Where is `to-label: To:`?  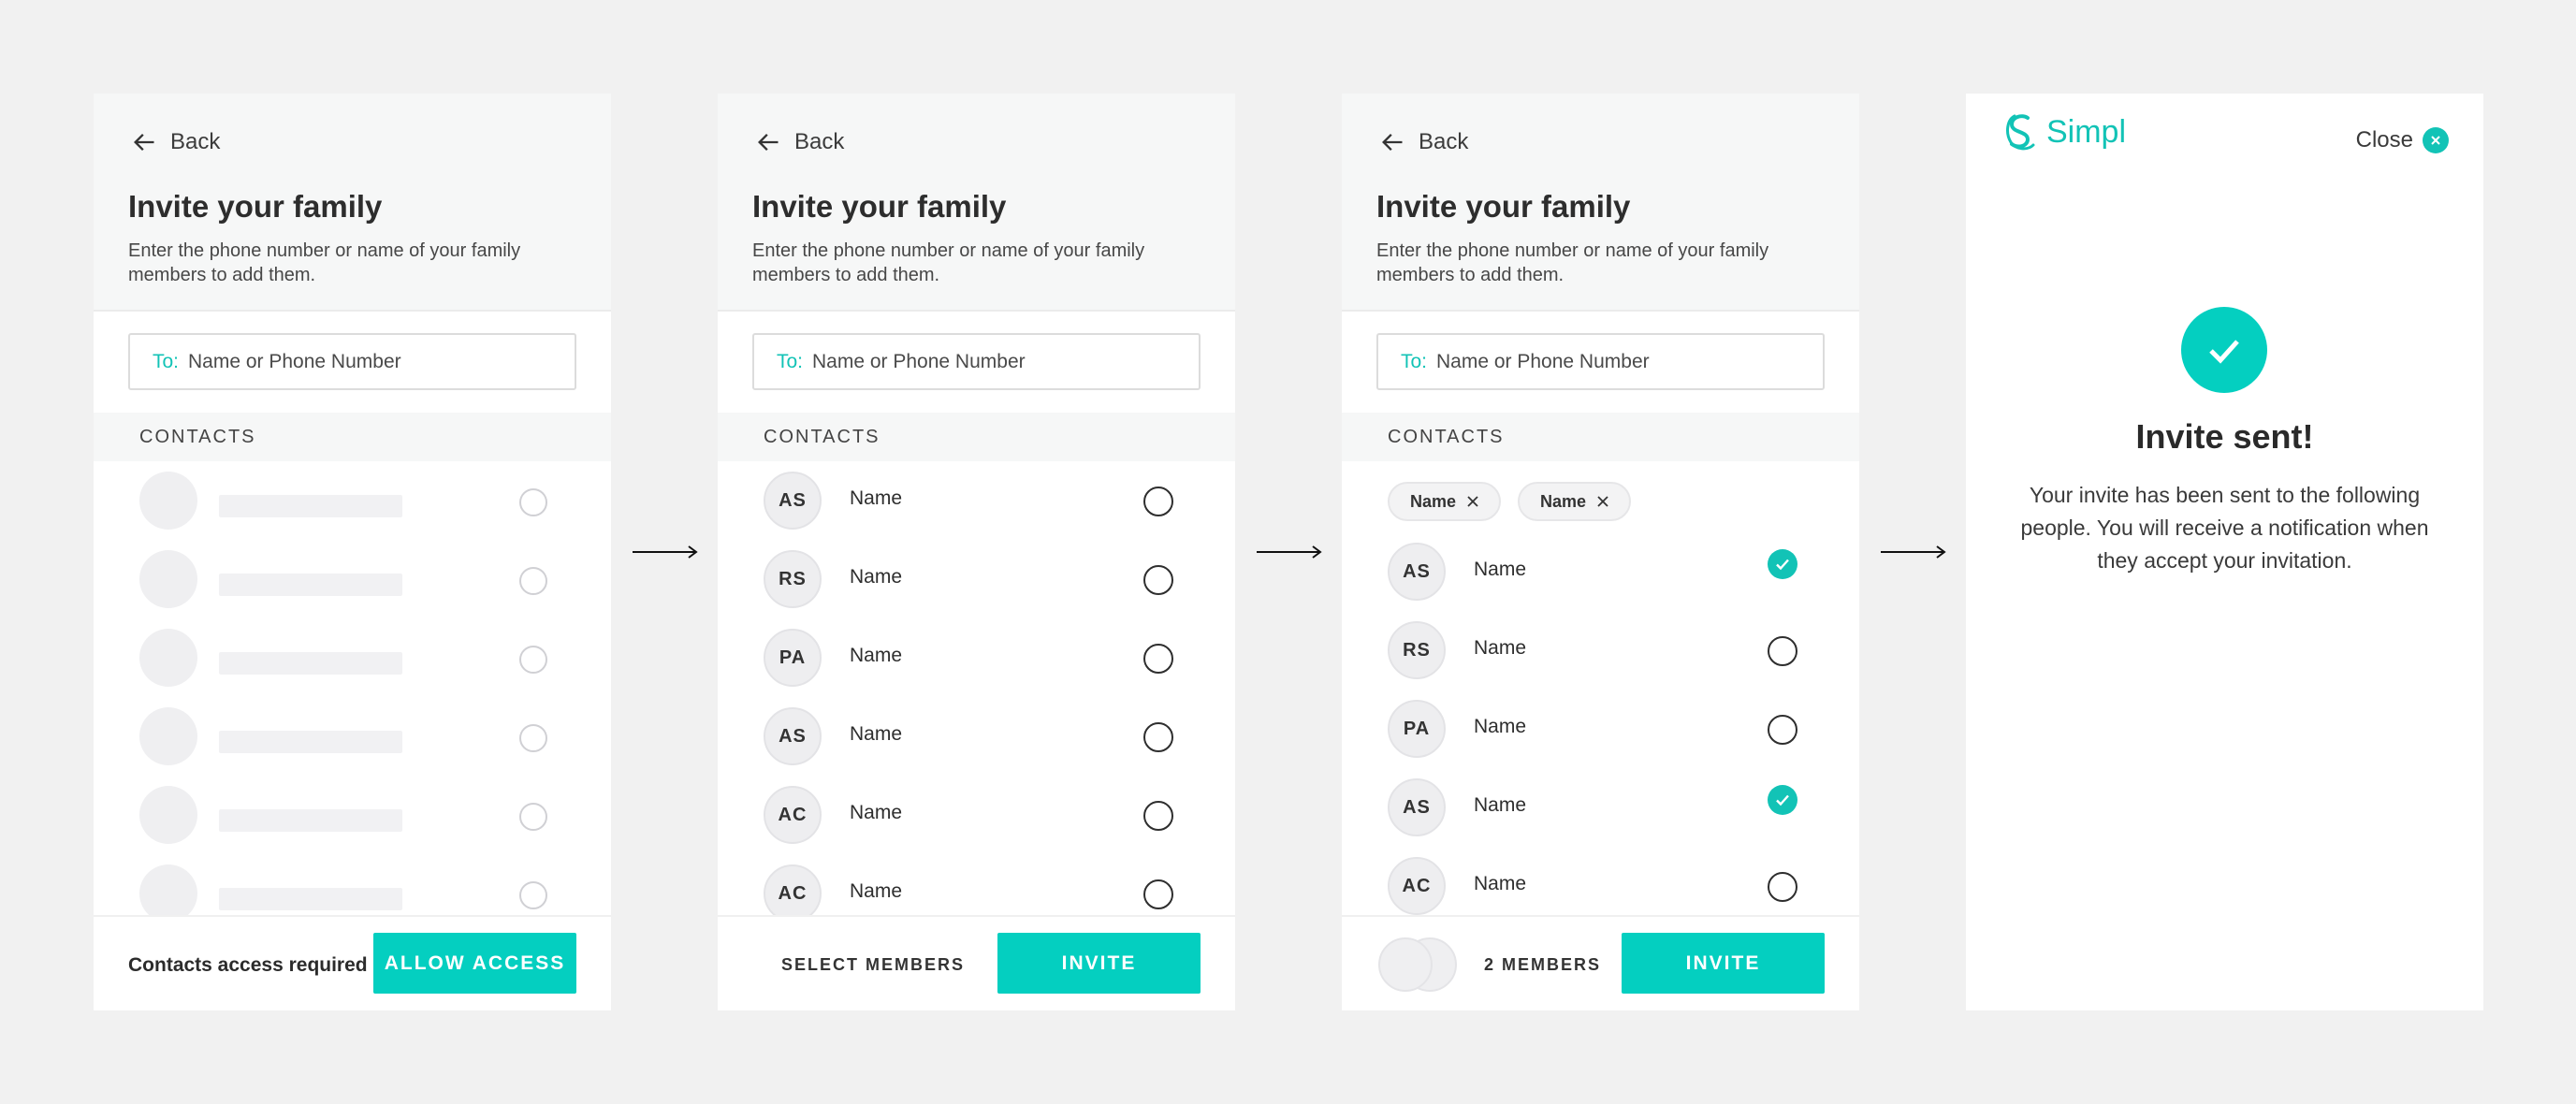
to-label: To: is located at coordinates (1414, 361).